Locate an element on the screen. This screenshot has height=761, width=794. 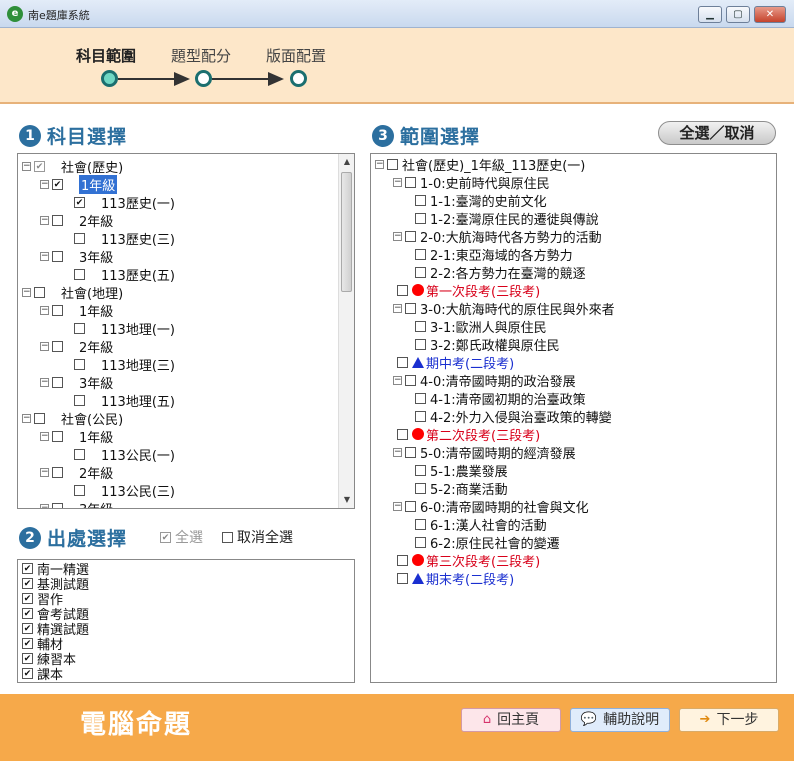
scroll-down-arrow-icon: ▼ is located at coordinates (346, 500).